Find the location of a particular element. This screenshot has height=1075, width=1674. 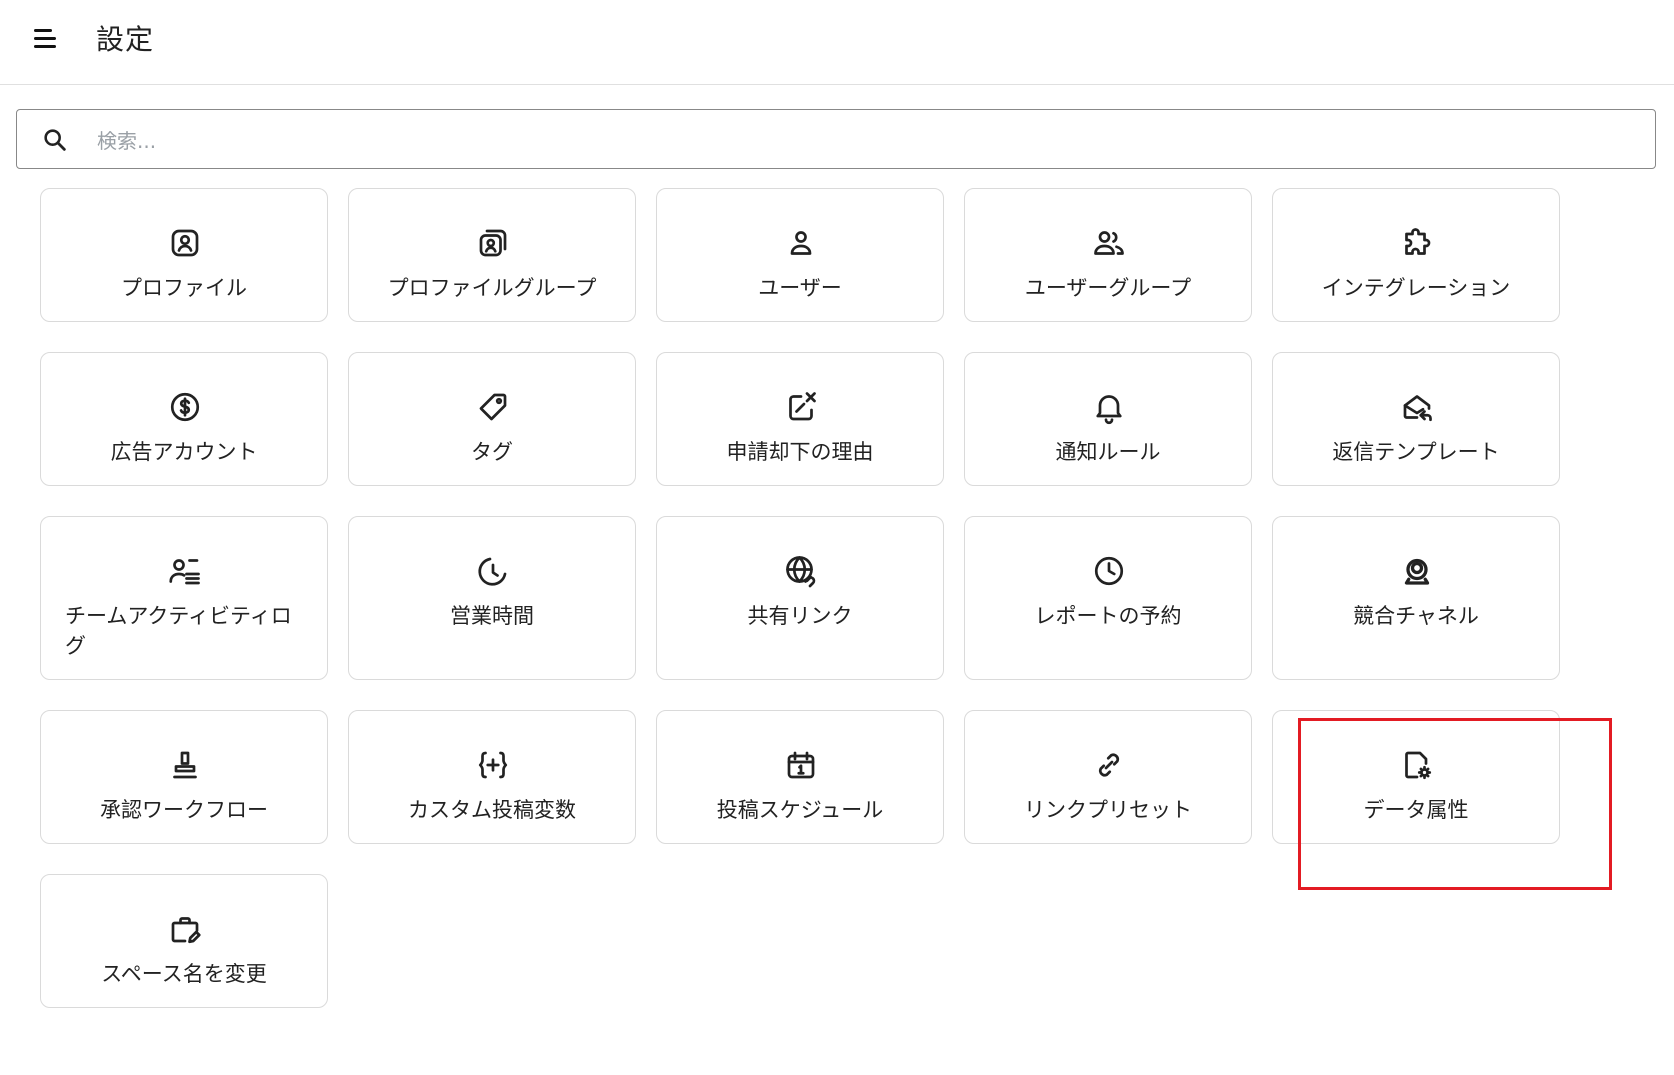

card-label: チームアクティビティログ is located at coordinates (178, 631).